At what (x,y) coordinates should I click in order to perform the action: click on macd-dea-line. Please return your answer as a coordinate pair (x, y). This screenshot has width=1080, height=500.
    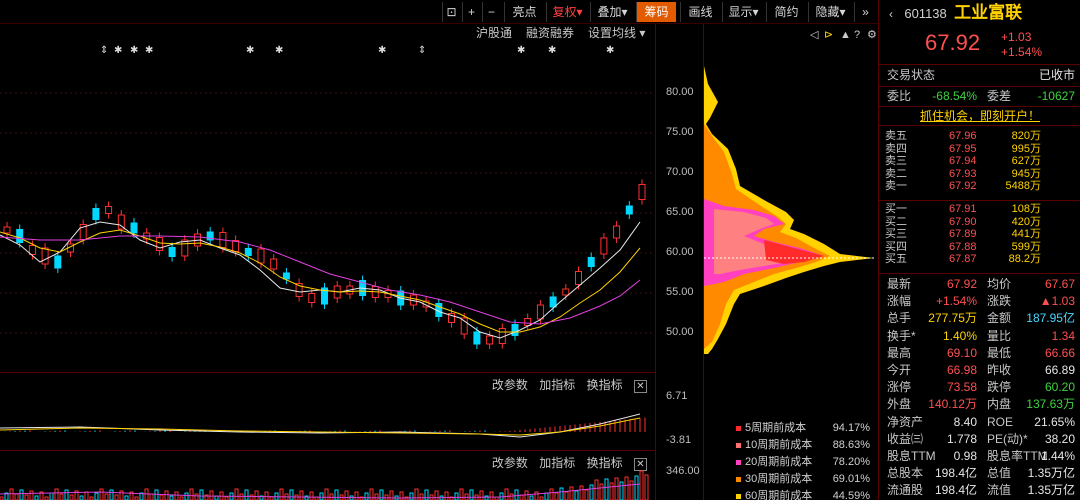
    Looking at the image, I should click on (320, 426).